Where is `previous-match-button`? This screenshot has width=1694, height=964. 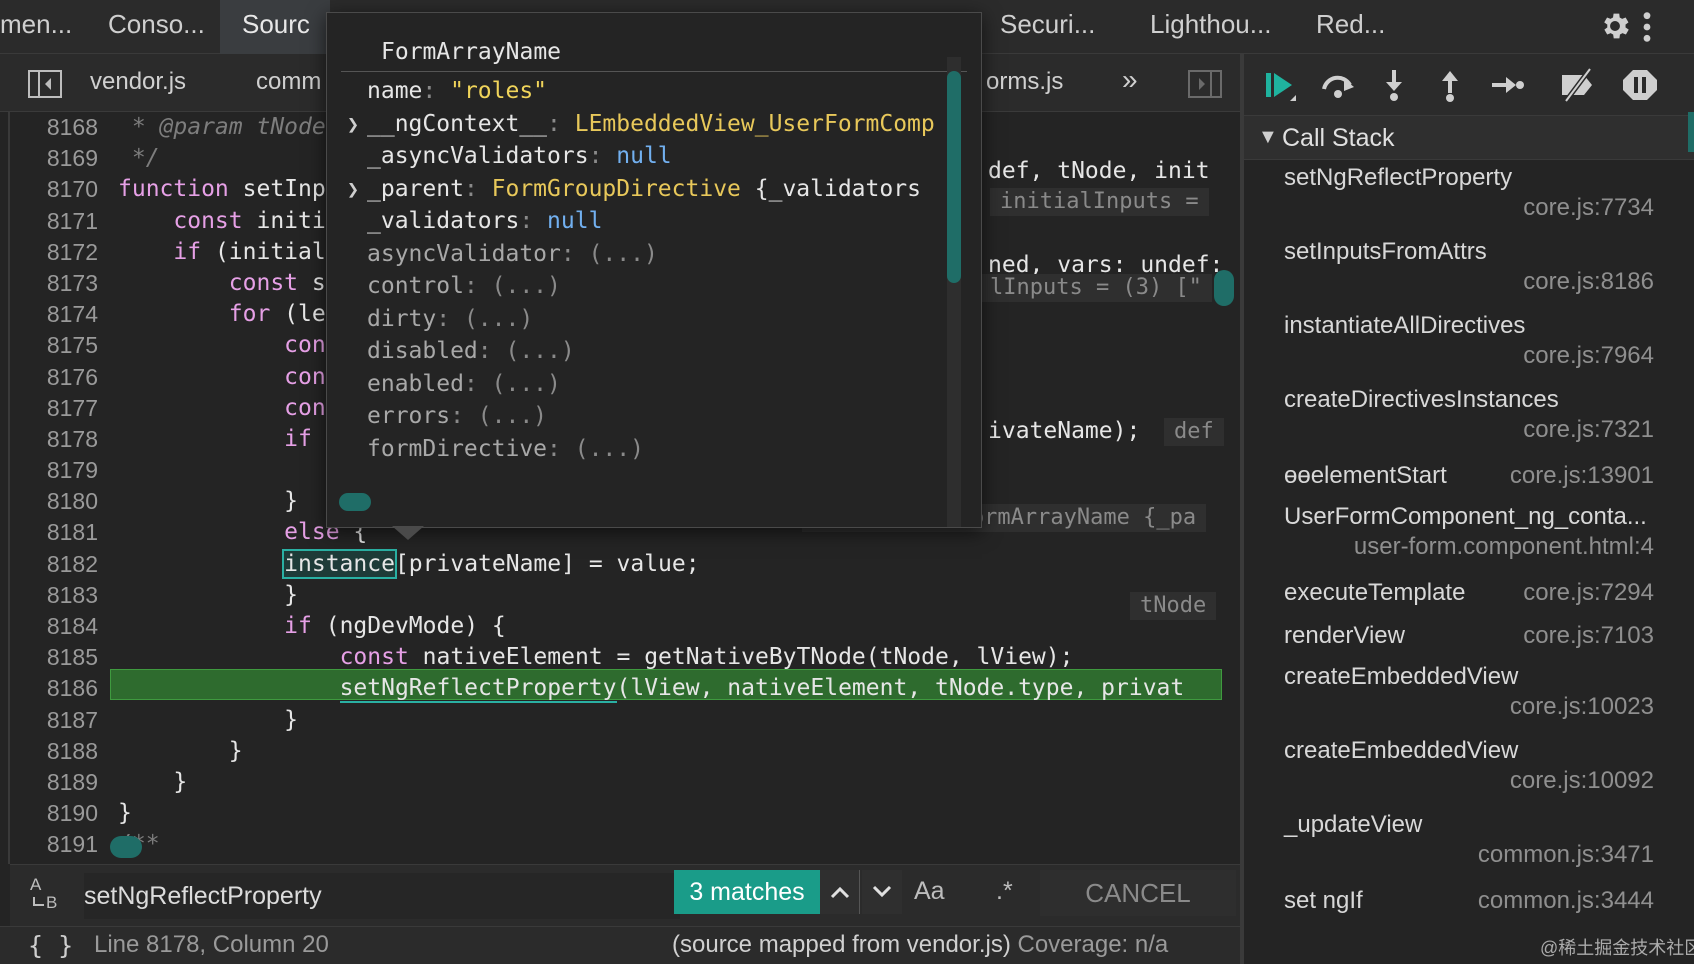 previous-match-button is located at coordinates (840, 892).